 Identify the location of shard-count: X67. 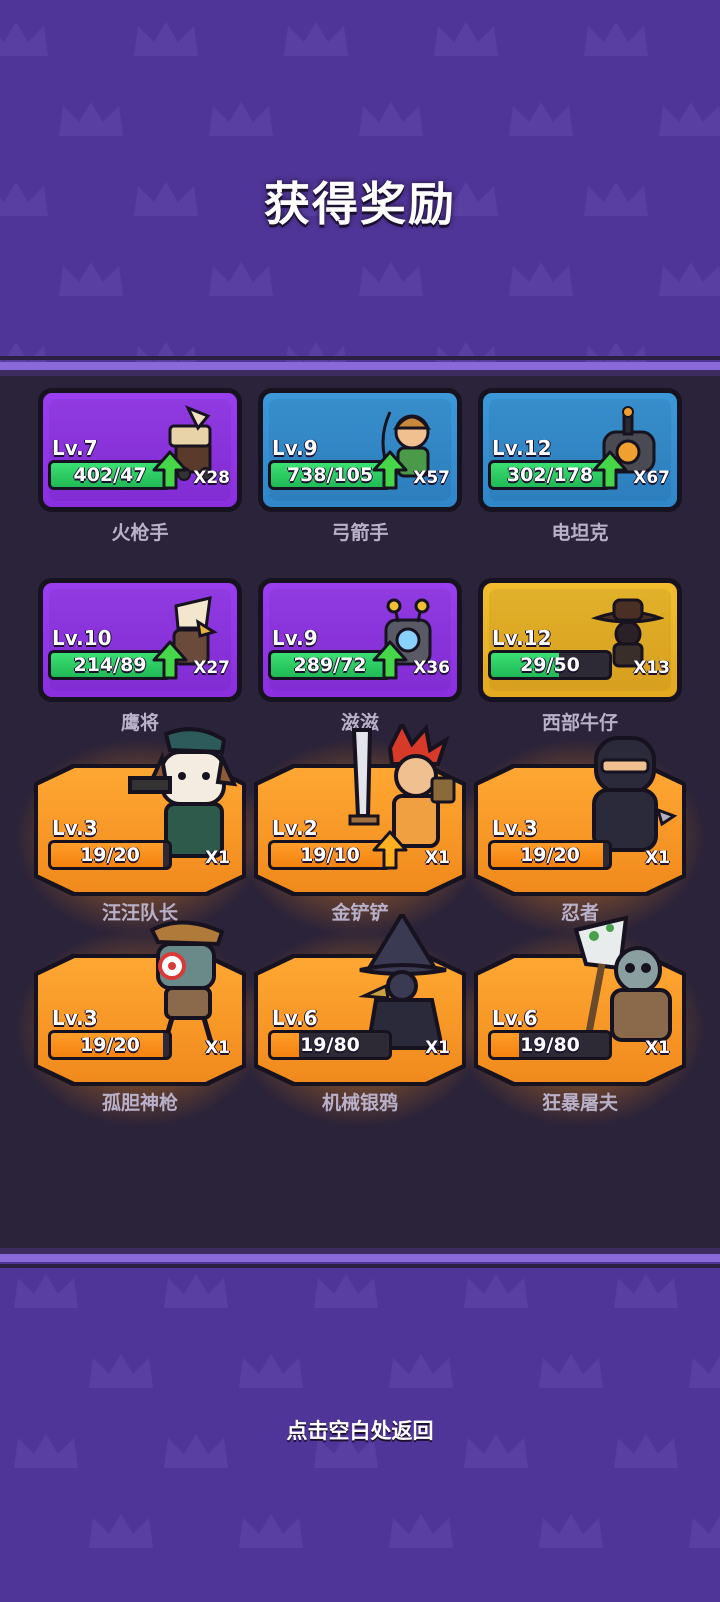
(651, 478).